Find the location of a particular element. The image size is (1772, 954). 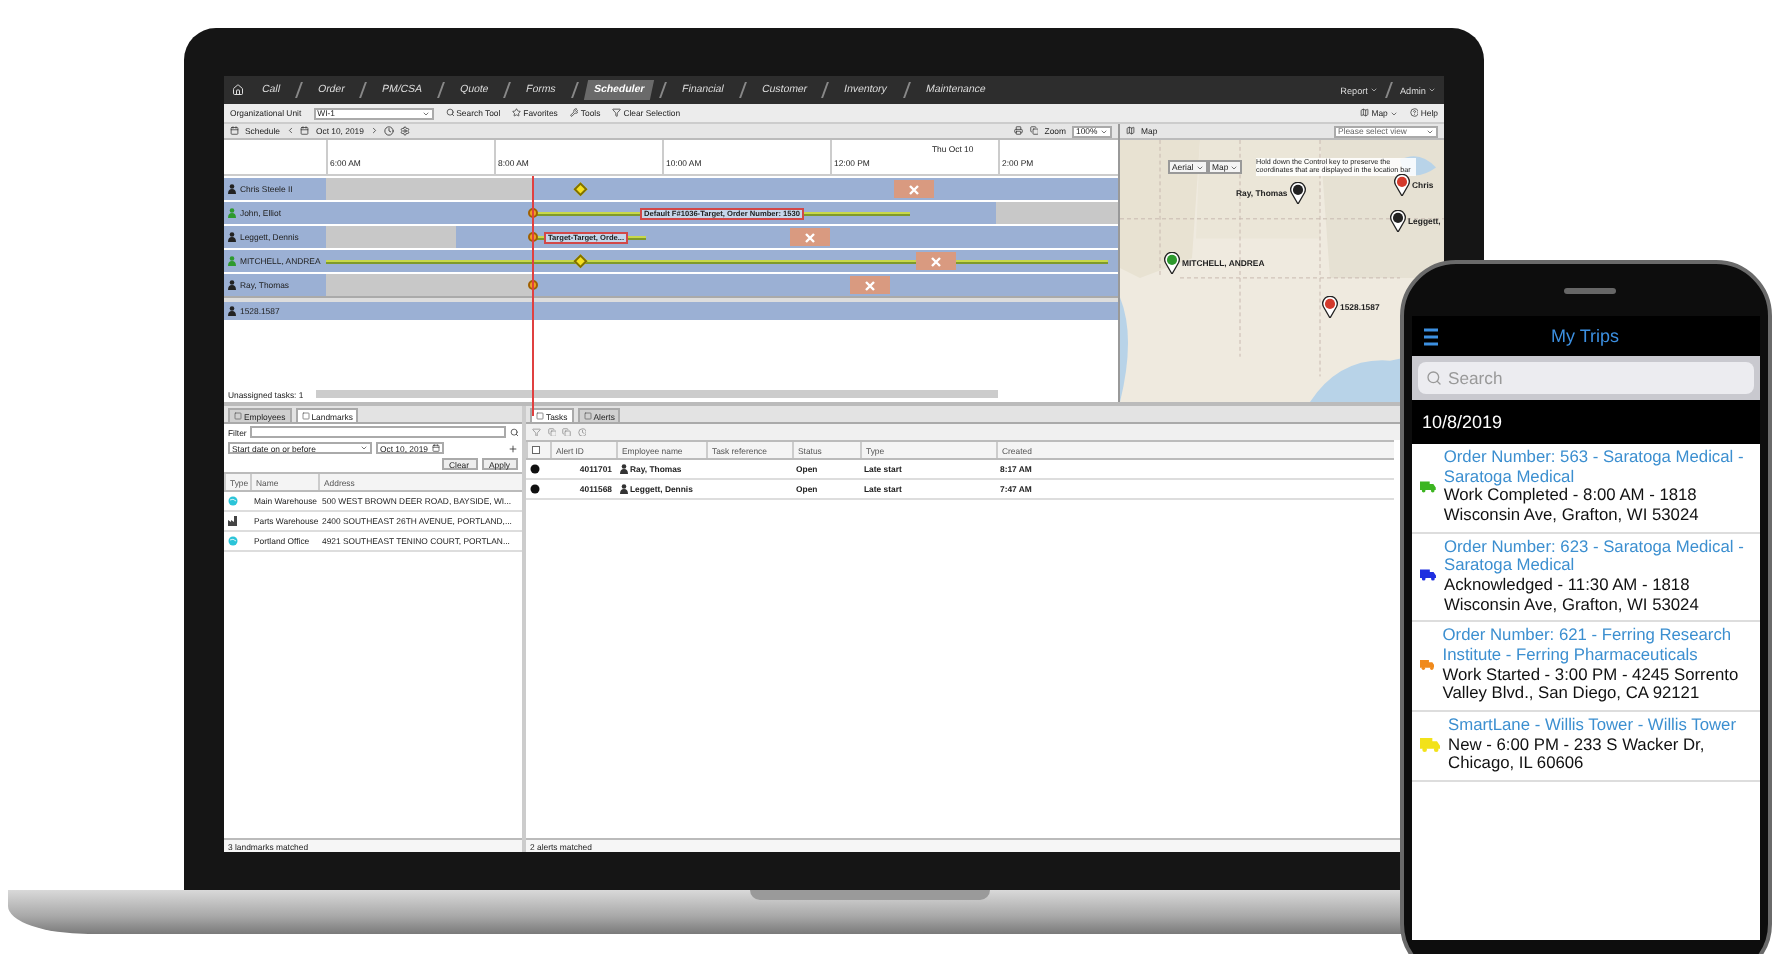

date-header: 10/8/2019 is located at coordinates (1462, 422).